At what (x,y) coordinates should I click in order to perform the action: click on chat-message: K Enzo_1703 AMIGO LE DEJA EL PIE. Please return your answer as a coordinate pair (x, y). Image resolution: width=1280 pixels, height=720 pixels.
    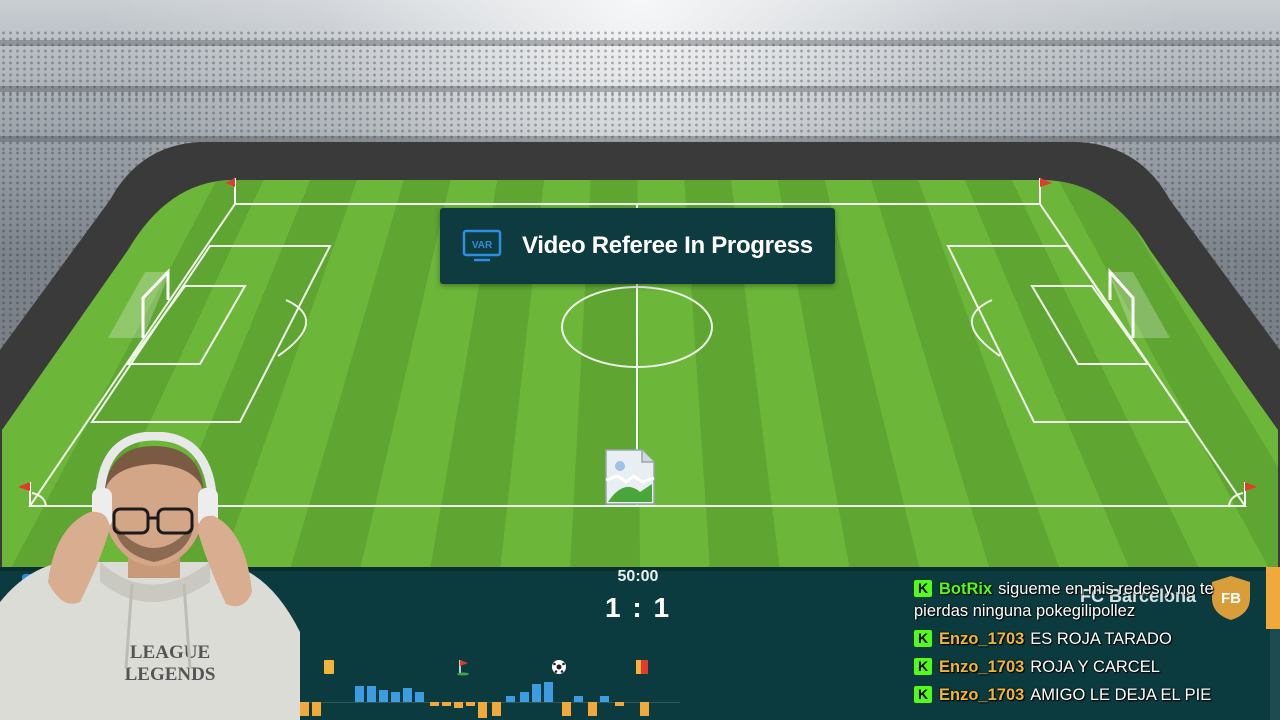
    Looking at the image, I should click on (1089, 695).